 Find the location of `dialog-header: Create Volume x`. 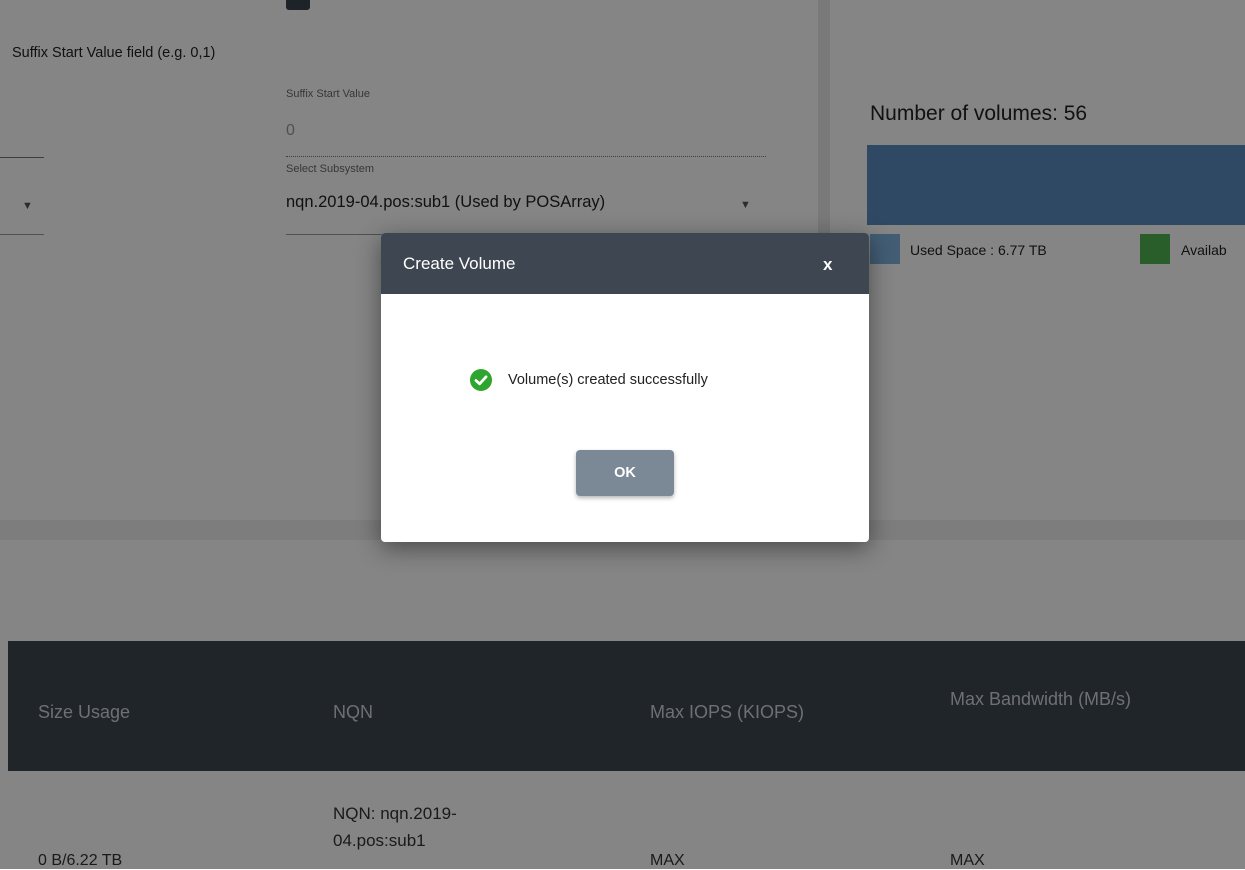

dialog-header: Create Volume x is located at coordinates (625, 263).